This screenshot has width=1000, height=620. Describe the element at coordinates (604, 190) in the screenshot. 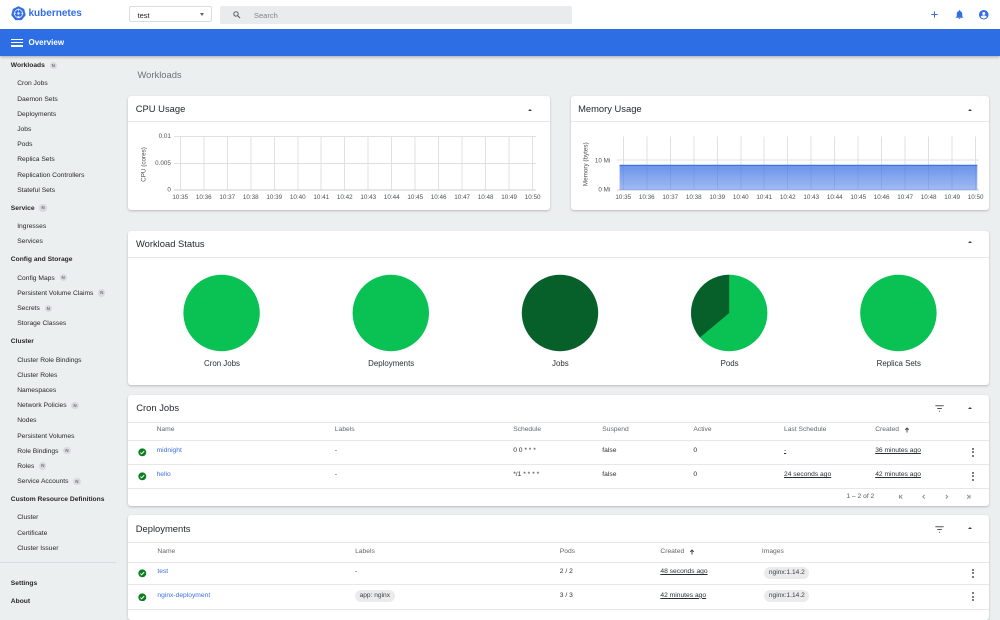

I see `svg-text: 0 Mi` at that location.